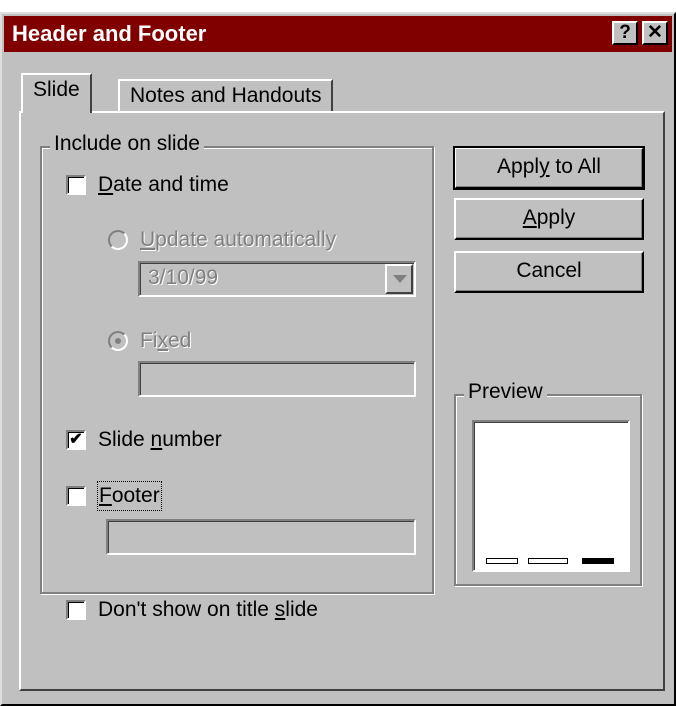  I want to click on date-time-checkbox, so click(76, 185).